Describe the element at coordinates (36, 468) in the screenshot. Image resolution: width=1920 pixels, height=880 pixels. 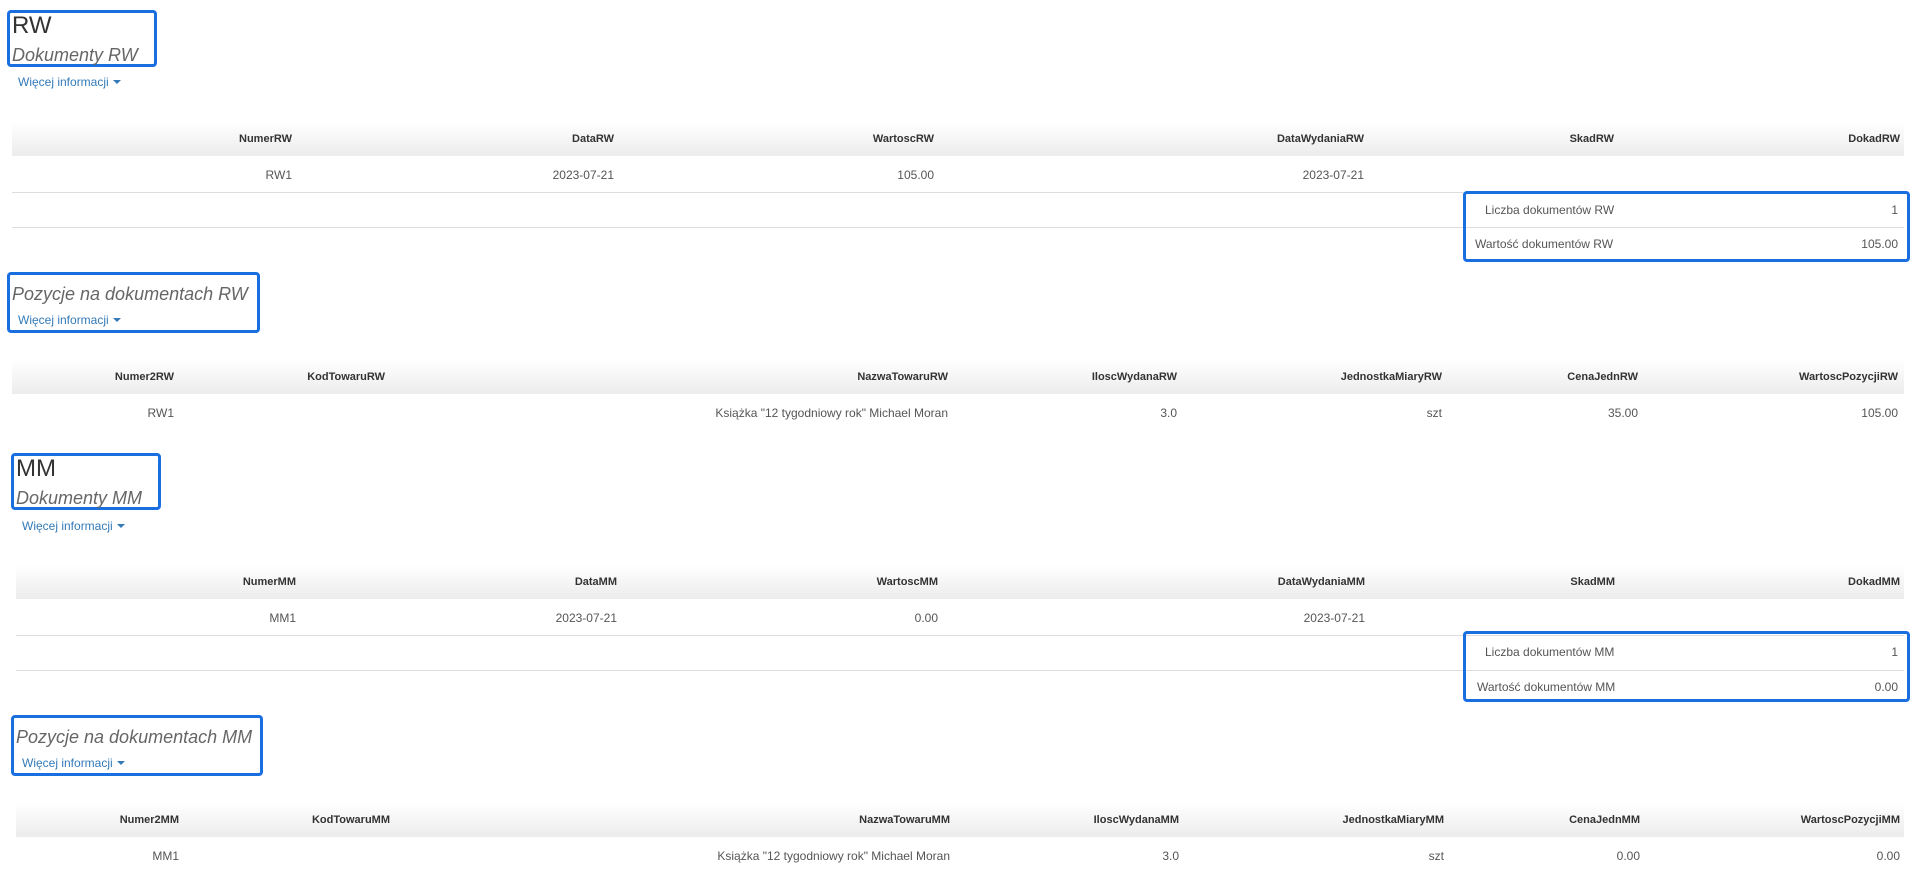
I see `mm-title: MM` at that location.